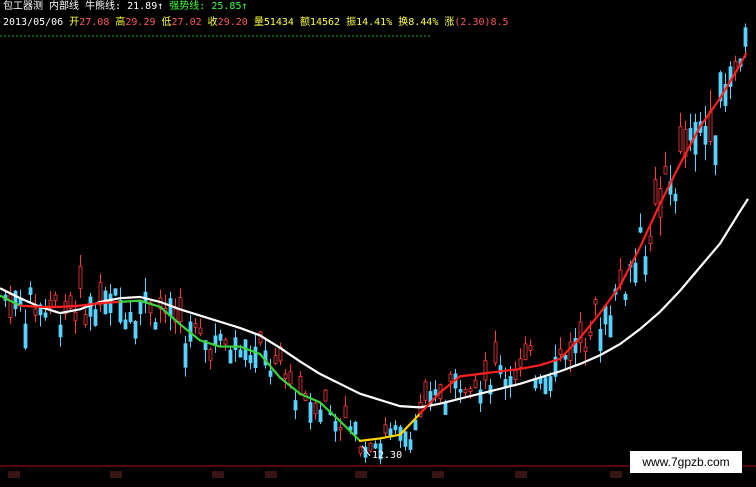 The image size is (756, 487). Describe the element at coordinates (423, 22) in the screenshot. I see `turnover-value: 8.44%` at that location.